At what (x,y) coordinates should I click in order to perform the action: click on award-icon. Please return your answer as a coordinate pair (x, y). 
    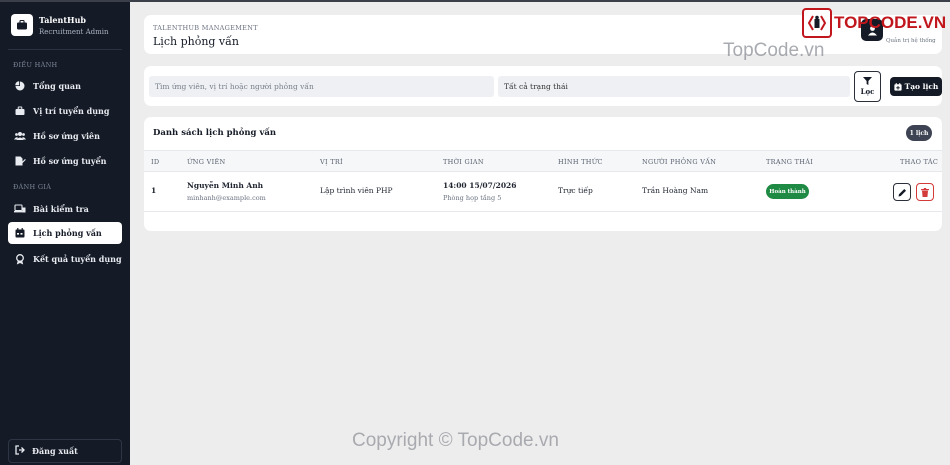
    Looking at the image, I should click on (20, 259).